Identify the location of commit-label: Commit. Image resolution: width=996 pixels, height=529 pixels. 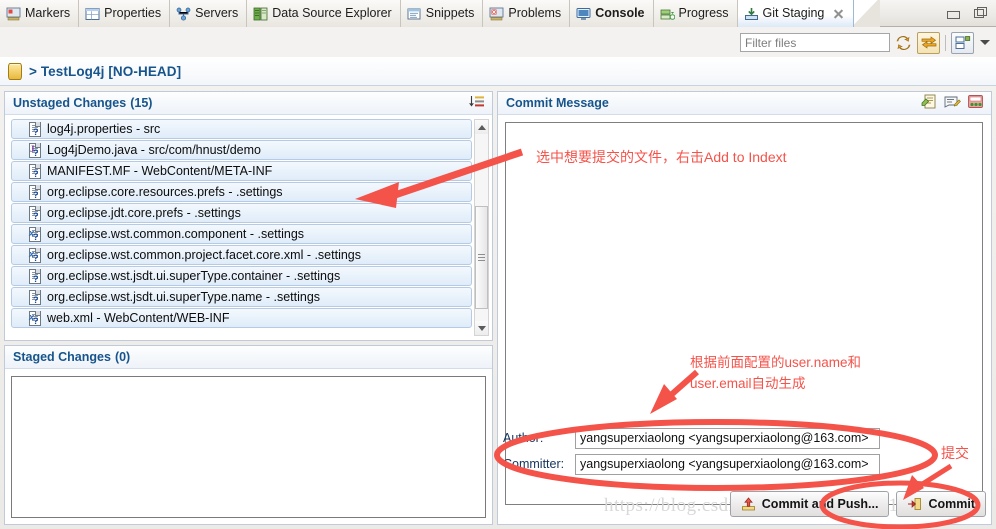
(951, 504).